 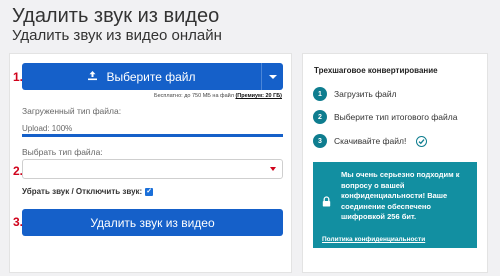 I want to click on choose-file-label: Выберите файл, so click(x=151, y=76).